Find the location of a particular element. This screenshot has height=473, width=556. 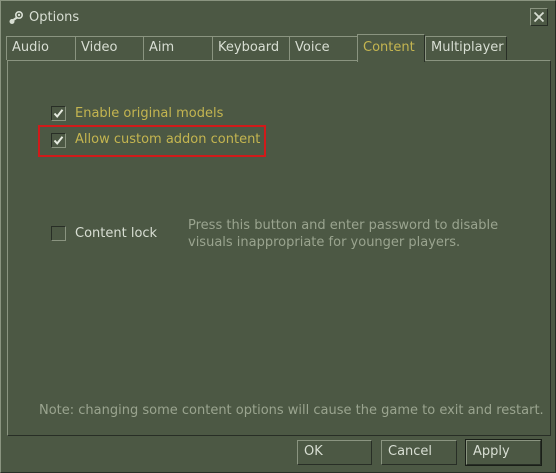

tab-audio: Audio is located at coordinates (41, 48).